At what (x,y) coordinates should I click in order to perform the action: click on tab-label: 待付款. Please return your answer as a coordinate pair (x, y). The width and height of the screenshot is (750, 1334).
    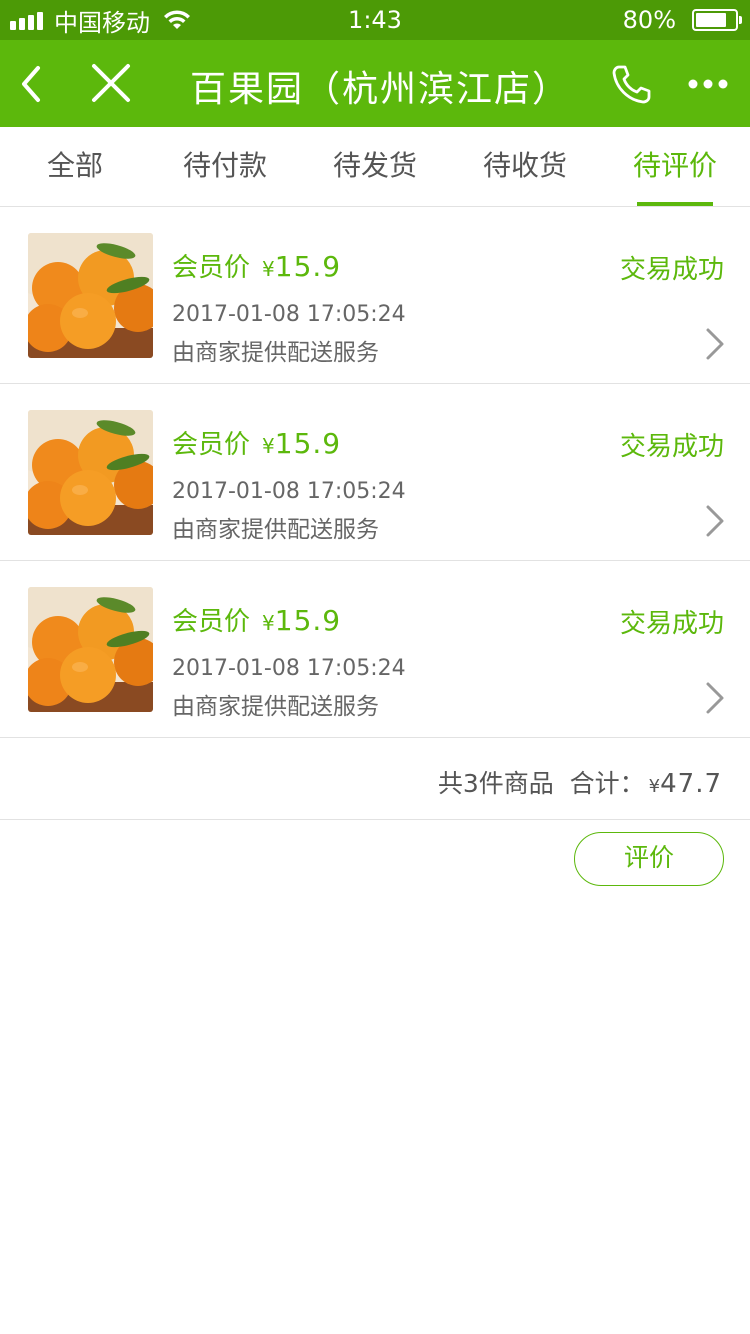
    Looking at the image, I should click on (224, 165).